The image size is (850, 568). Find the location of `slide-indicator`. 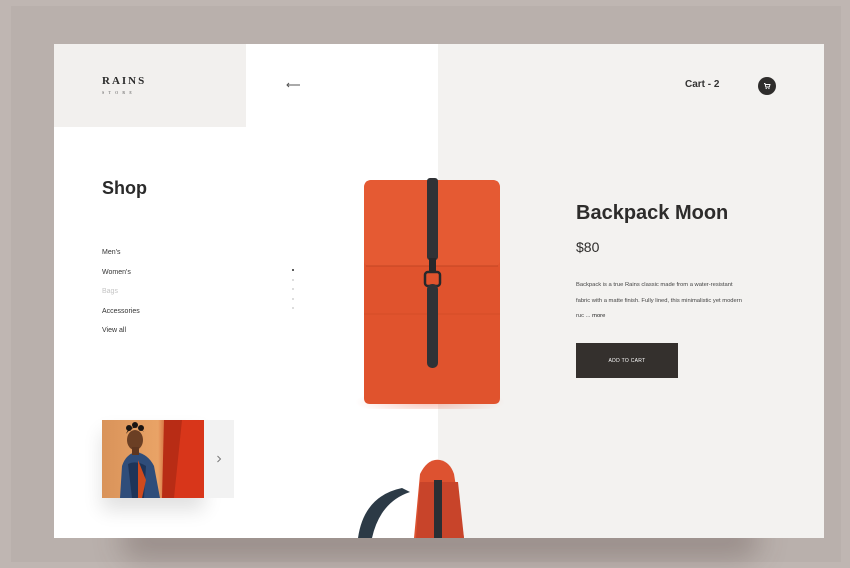

slide-indicator is located at coordinates (293, 293).